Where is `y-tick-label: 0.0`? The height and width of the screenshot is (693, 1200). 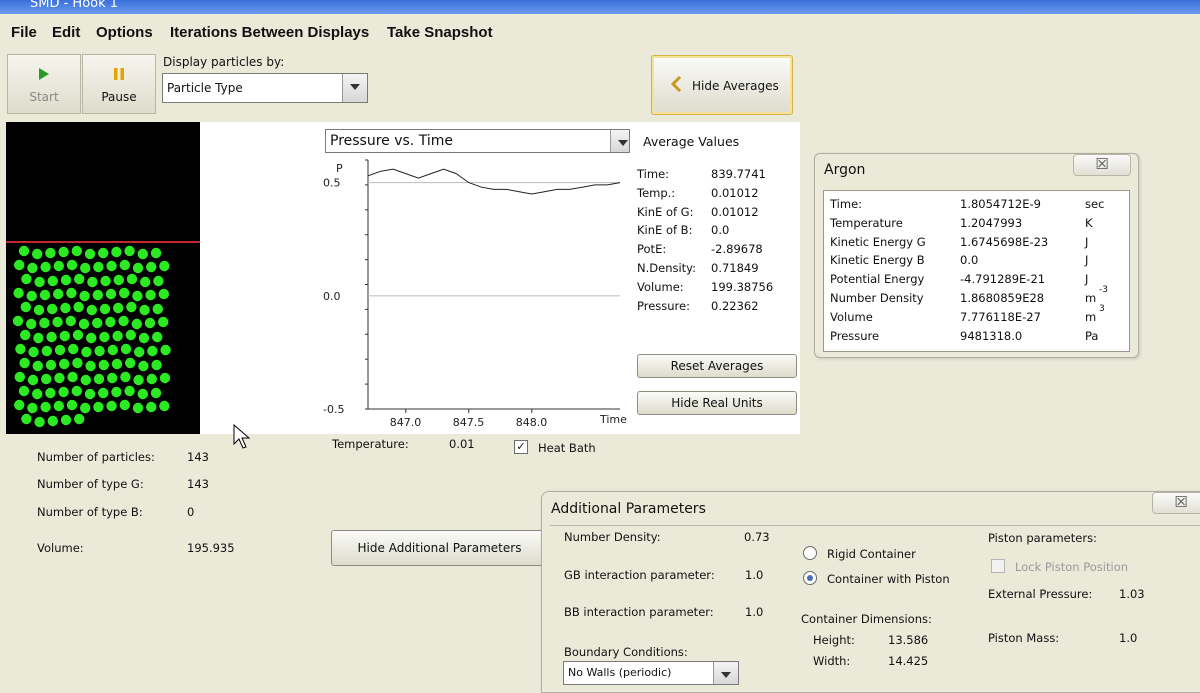 y-tick-label: 0.0 is located at coordinates (332, 296).